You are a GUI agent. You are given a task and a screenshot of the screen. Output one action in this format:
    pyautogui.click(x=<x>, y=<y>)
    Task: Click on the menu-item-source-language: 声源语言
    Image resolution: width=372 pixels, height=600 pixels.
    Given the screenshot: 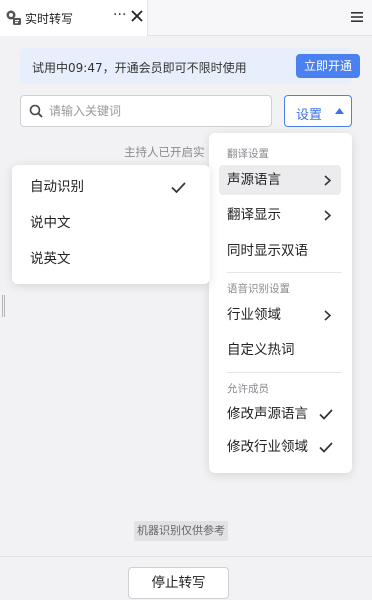 What is the action you would take?
    pyautogui.click(x=280, y=180)
    